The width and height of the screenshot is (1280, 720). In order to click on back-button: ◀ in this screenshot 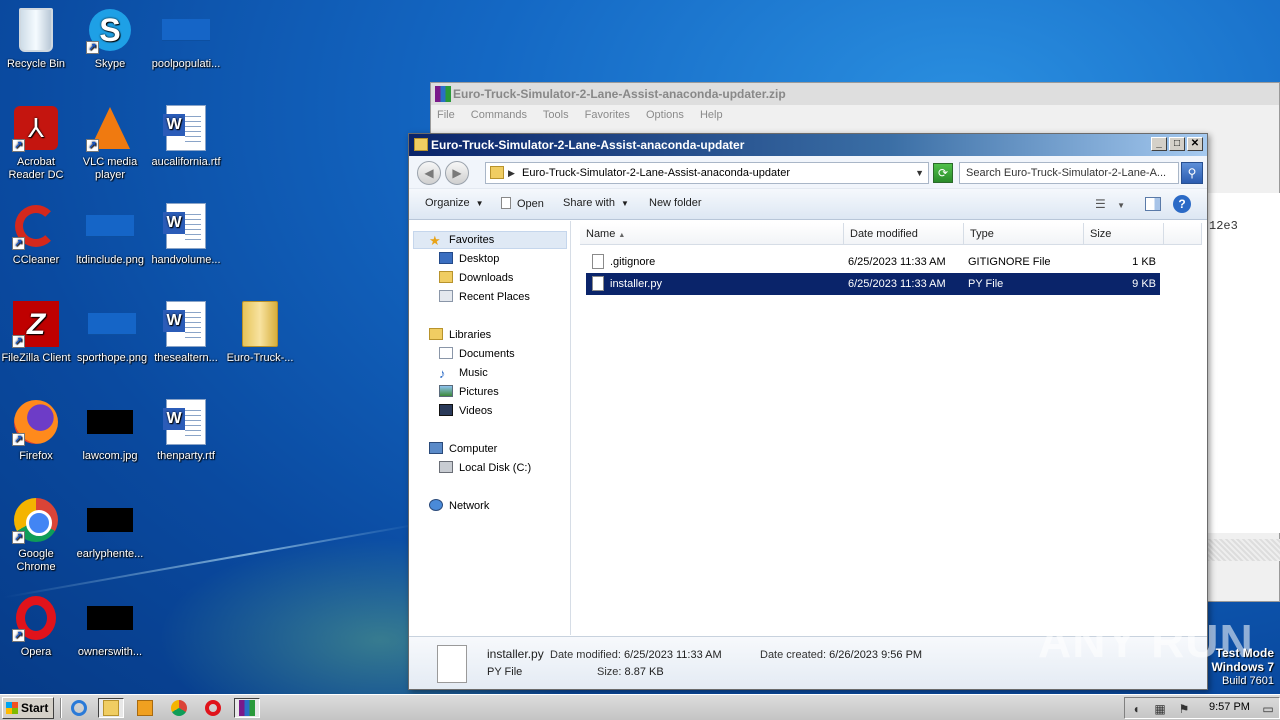, I will do `click(429, 173)`.